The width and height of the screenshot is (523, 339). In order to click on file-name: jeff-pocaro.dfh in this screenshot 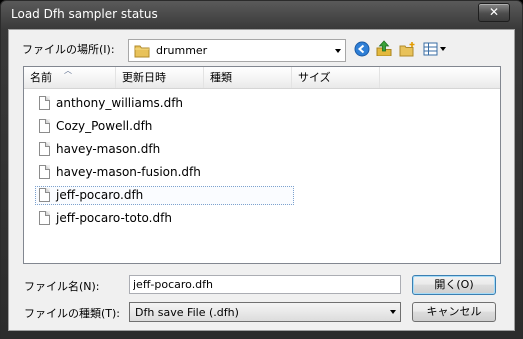, I will do `click(100, 195)`.